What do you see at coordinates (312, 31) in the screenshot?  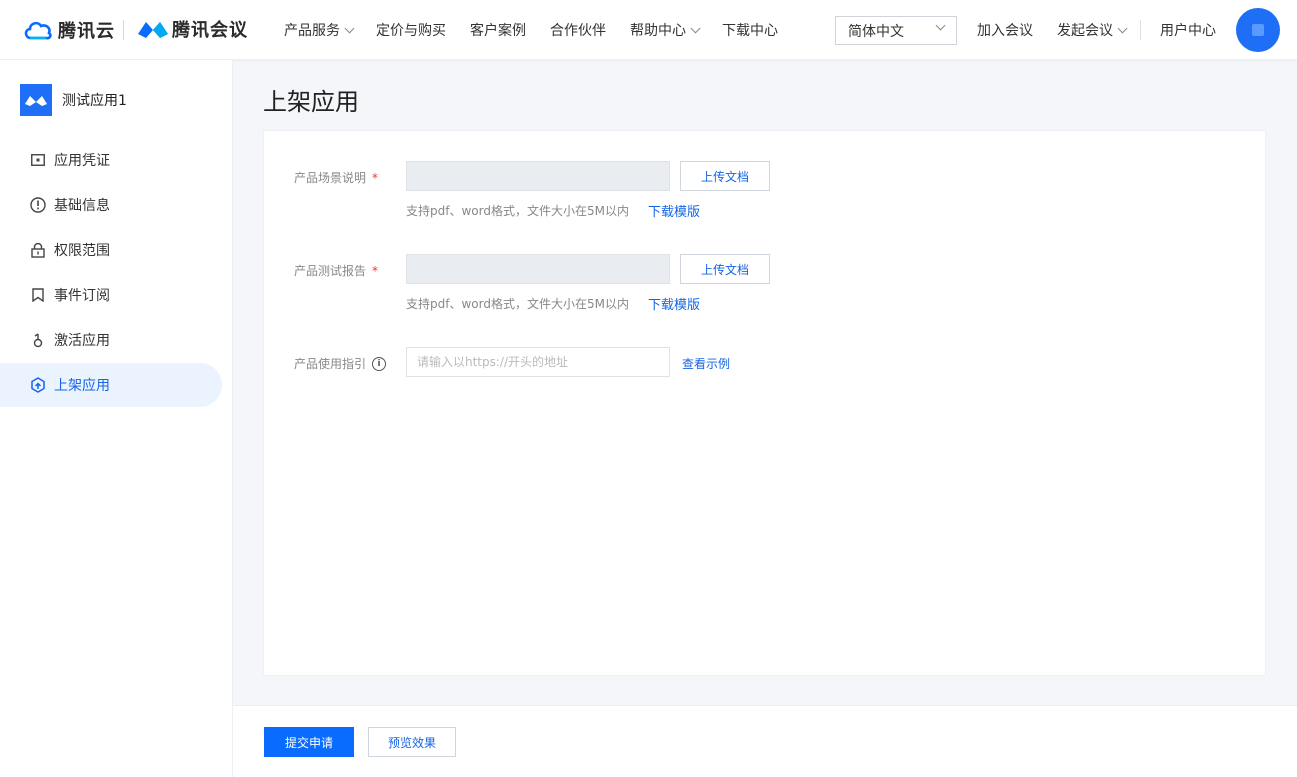 I see `nav-label: 产品服务` at bounding box center [312, 31].